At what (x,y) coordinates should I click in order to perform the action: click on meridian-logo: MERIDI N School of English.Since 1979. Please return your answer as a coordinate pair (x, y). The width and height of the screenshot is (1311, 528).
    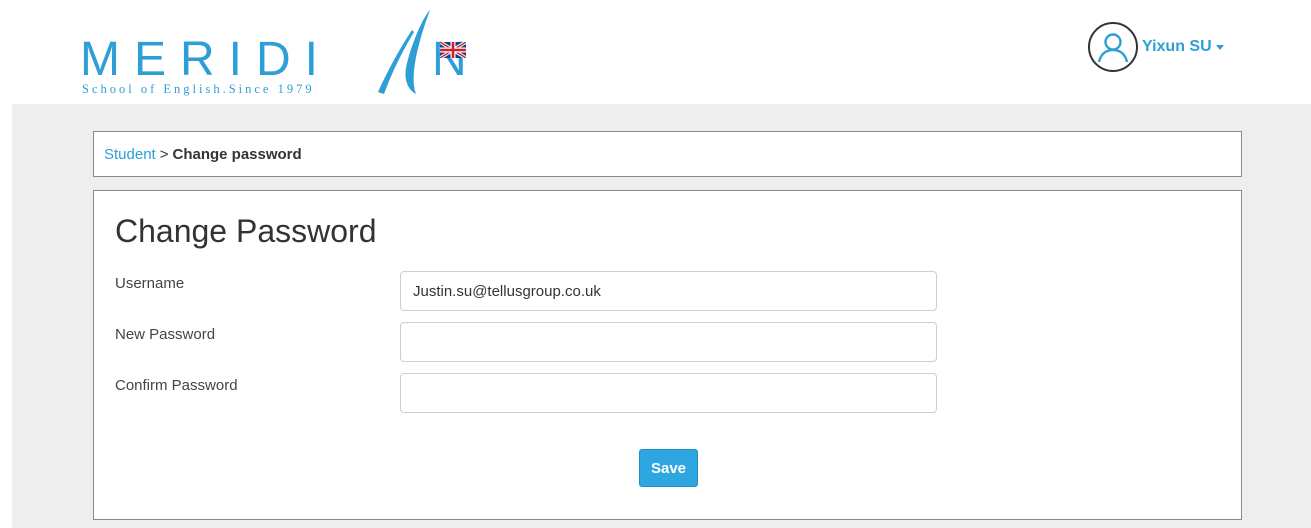
    Looking at the image, I should click on (280, 54).